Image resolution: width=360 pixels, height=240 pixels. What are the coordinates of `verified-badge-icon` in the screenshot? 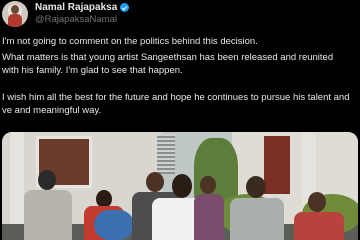 It's located at (125, 8).